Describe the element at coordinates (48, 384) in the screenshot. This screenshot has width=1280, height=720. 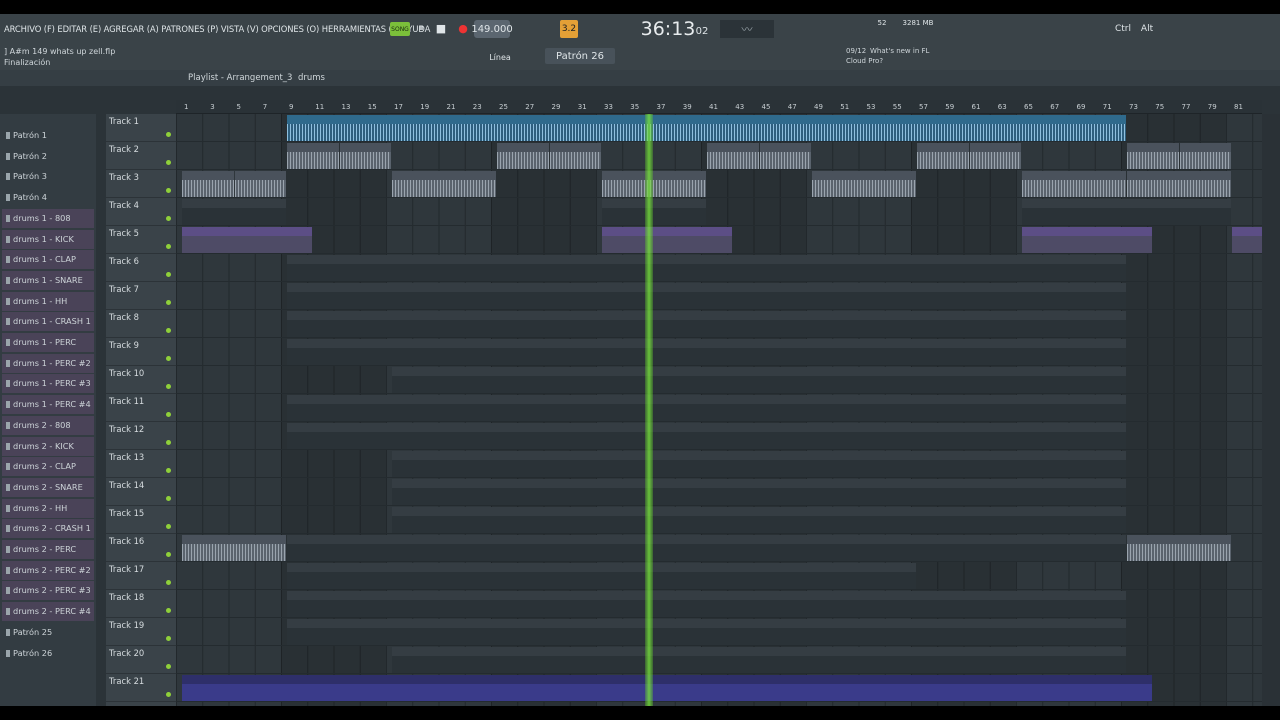
I see `pattern-item: drums 1 - PERC #3` at that location.